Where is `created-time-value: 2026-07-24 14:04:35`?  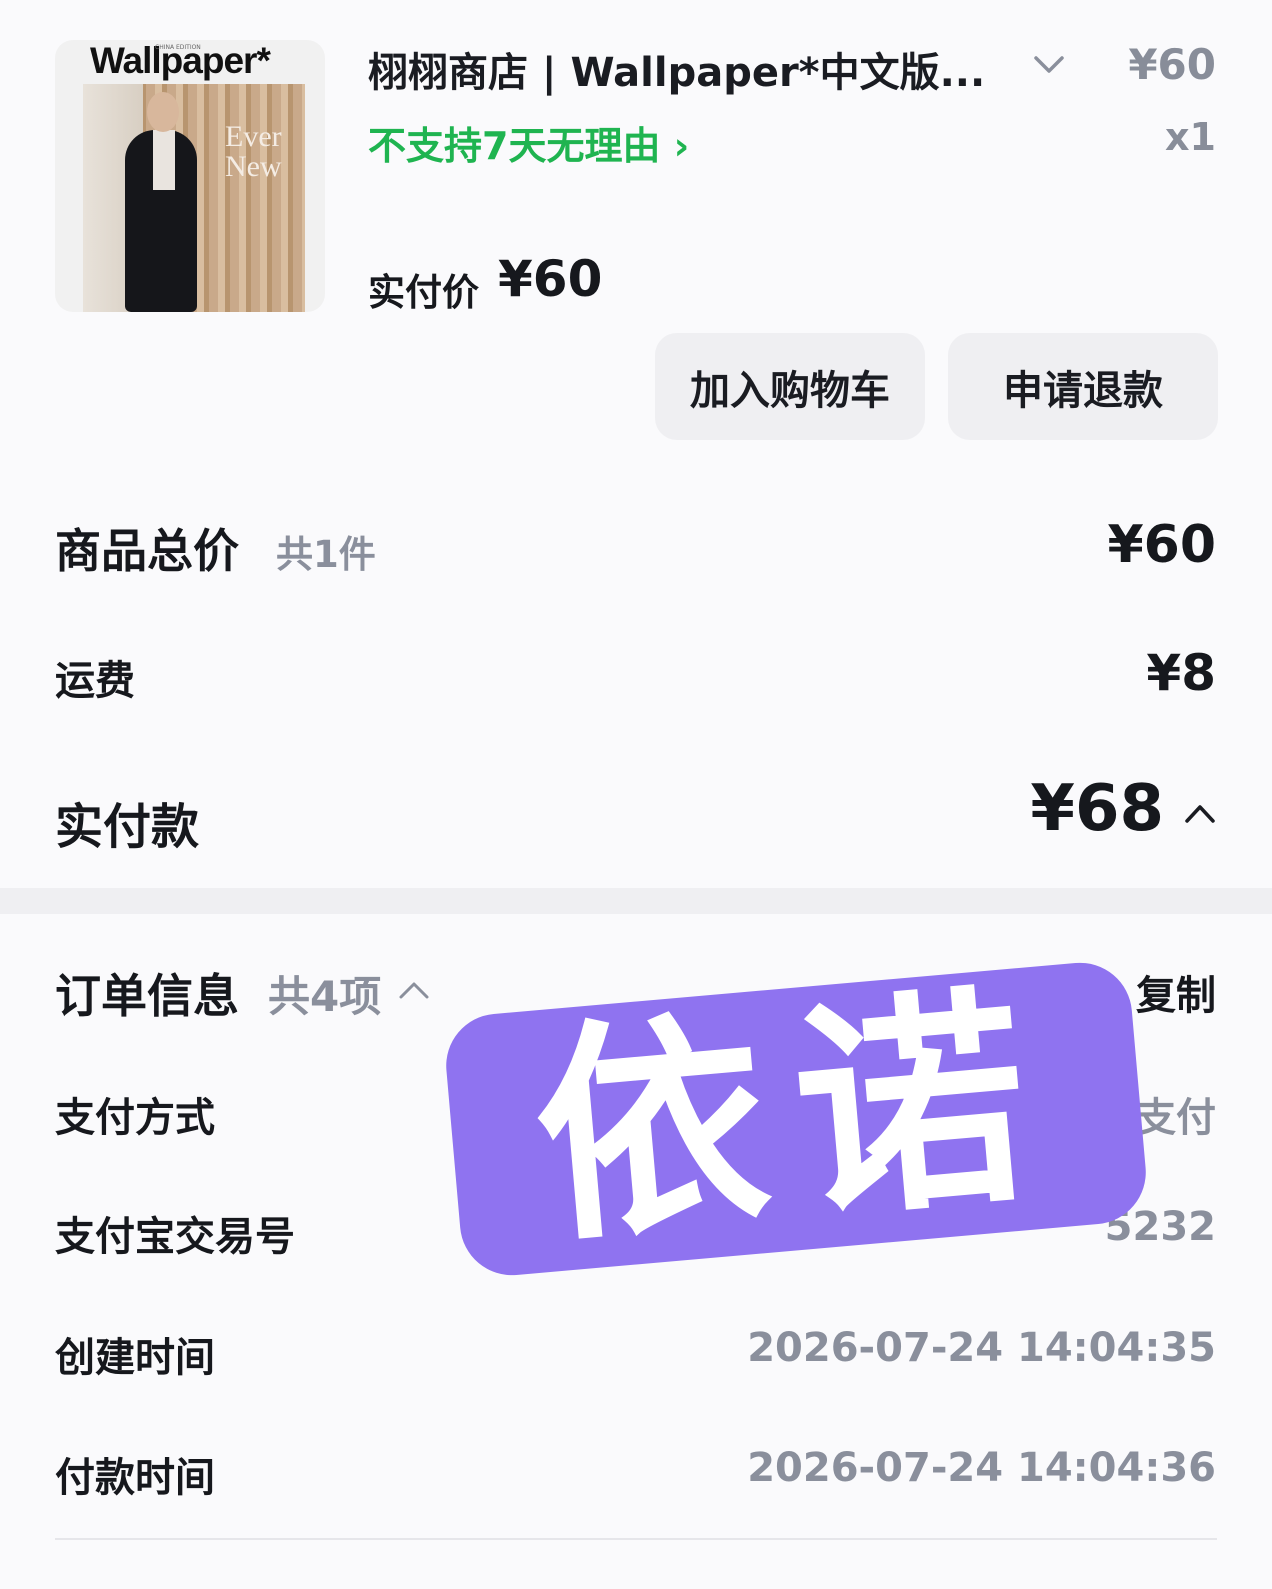 created-time-value: 2026-07-24 14:04:35 is located at coordinates (981, 1348).